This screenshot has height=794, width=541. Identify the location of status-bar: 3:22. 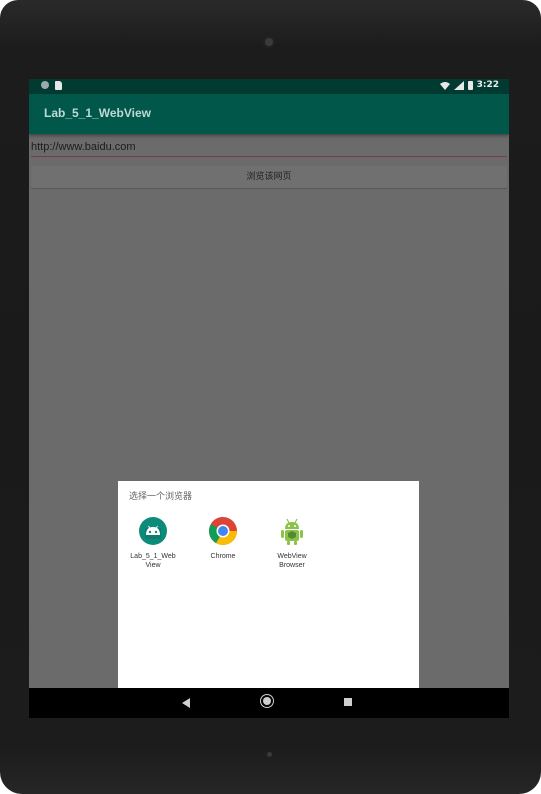
(269, 86).